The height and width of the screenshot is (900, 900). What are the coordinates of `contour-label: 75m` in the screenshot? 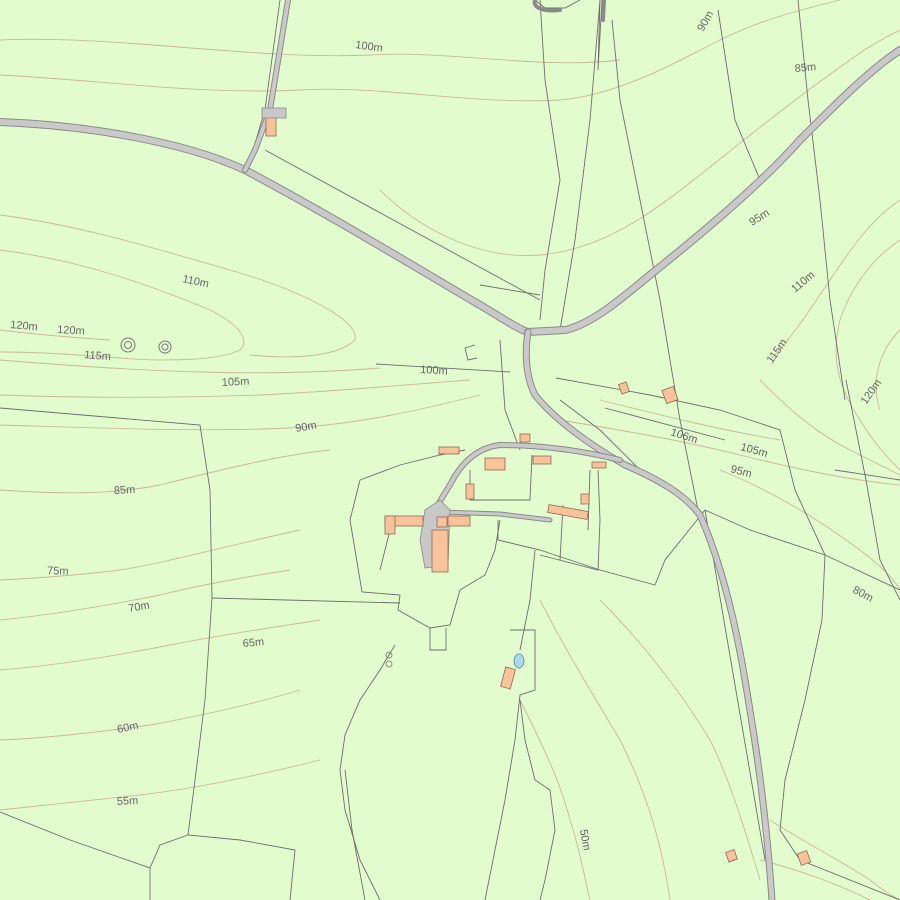 It's located at (58, 571).